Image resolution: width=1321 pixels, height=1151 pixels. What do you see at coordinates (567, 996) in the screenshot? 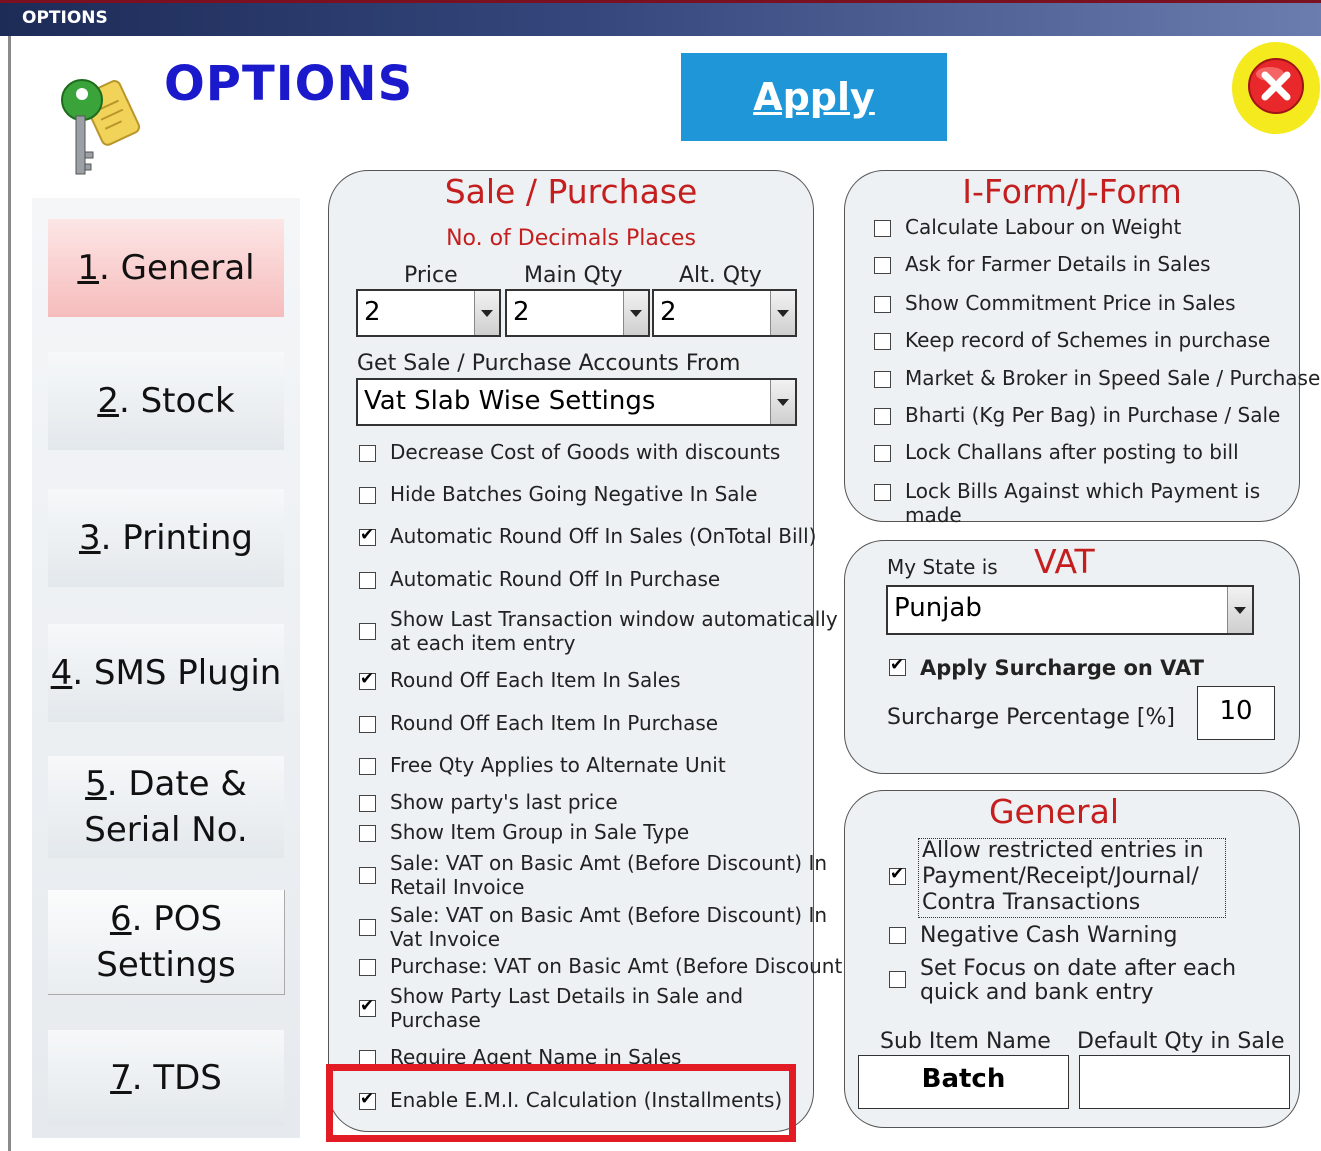
I see `sale-option-label-line-1: Show Party Last Details in Sale and` at bounding box center [567, 996].